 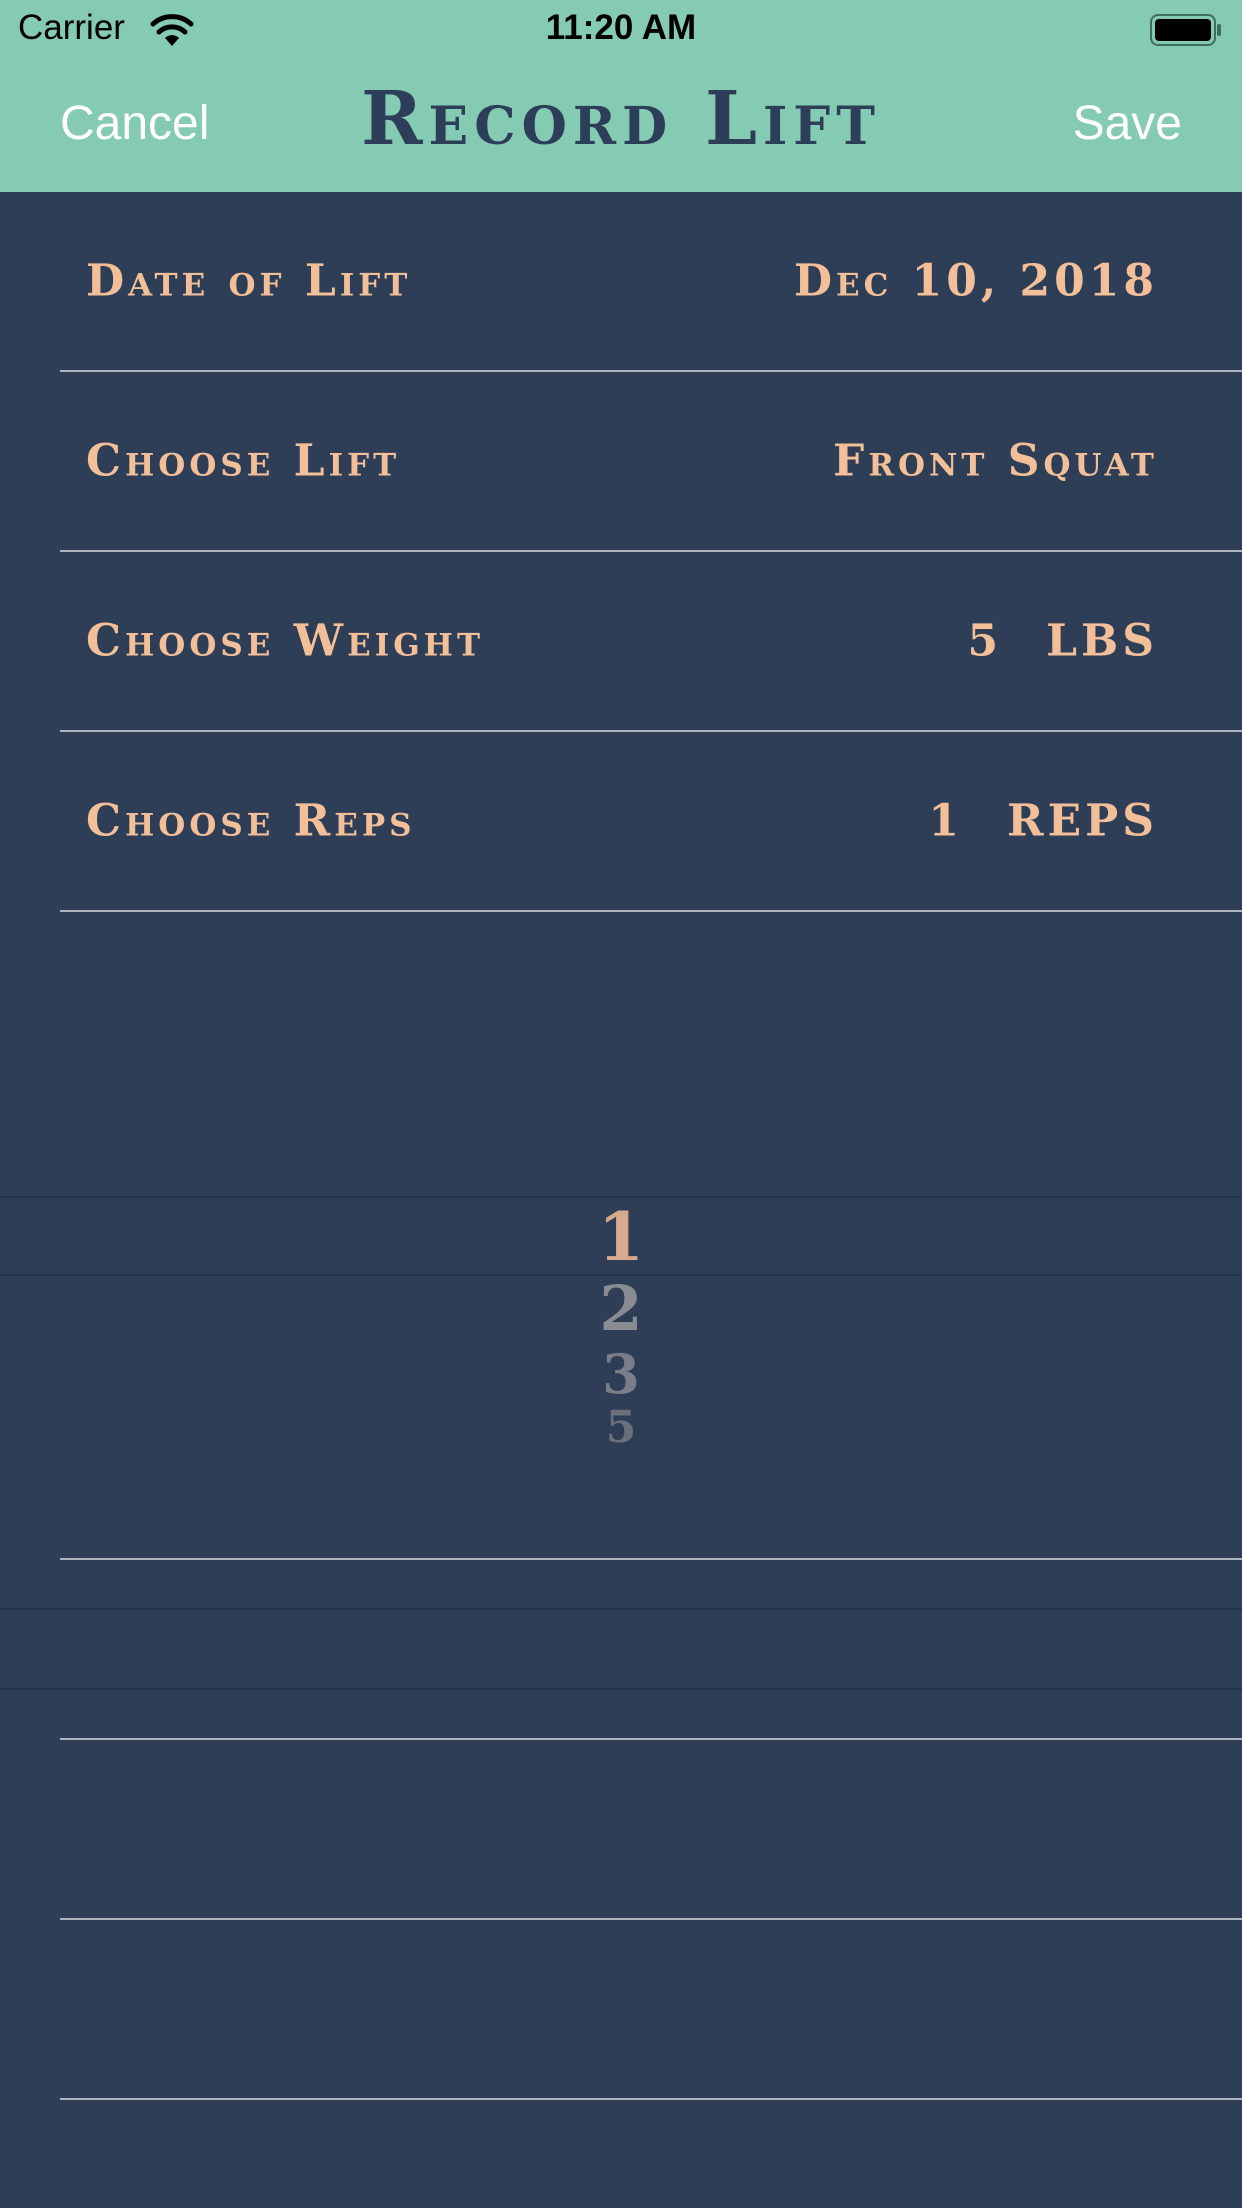 What do you see at coordinates (651, 822) in the screenshot?
I see `choose-reps-row: Choose Reps 1 REPS` at bounding box center [651, 822].